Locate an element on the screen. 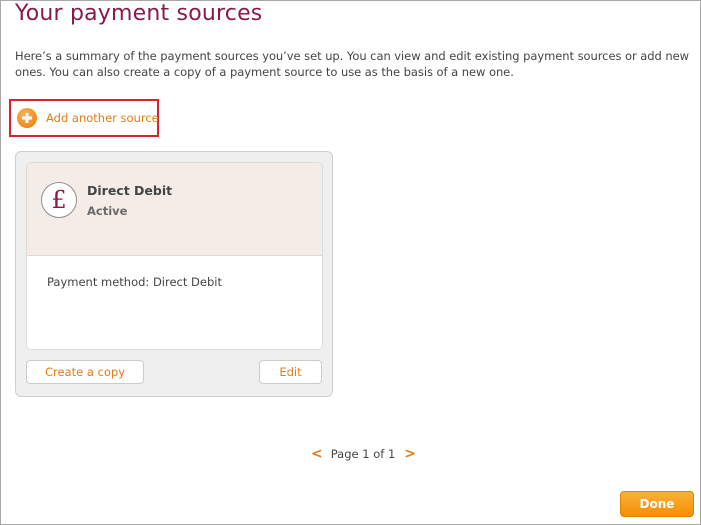 This screenshot has height=525, width=701. pound-sign-icon: £ is located at coordinates (59, 200).